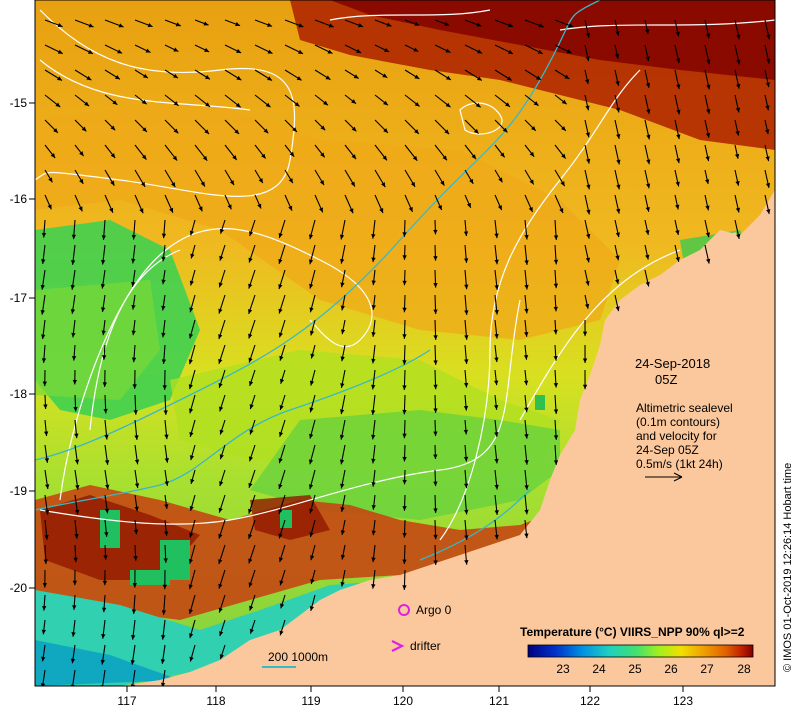 This screenshot has width=800, height=710. Describe the element at coordinates (684, 408) in the screenshot. I see `annotation-line-1: Altimetric sealevel` at that location.